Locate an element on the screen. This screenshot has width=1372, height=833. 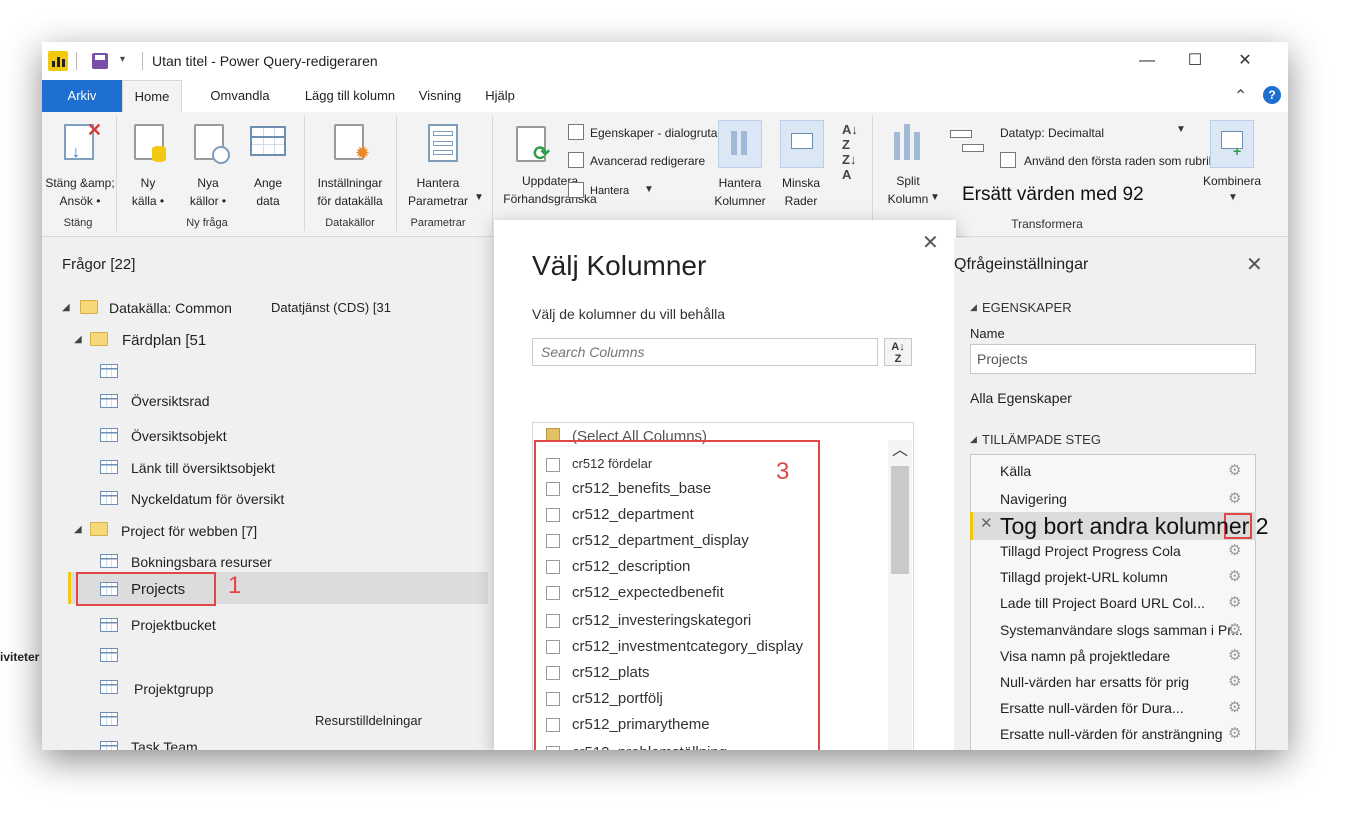
column-name: cr512_plats is located at coordinates (611, 672).